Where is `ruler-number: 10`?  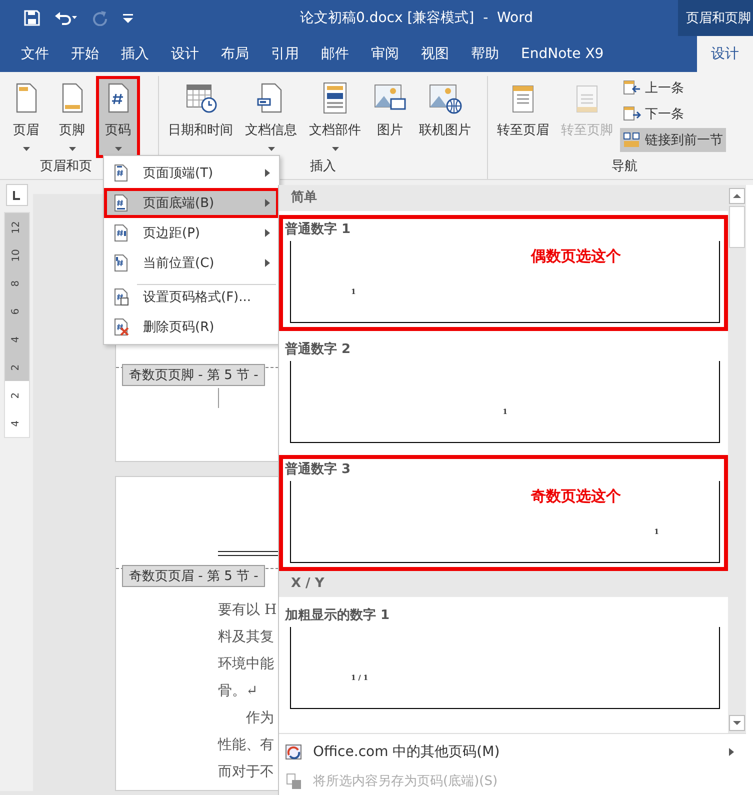 ruler-number: 10 is located at coordinates (16, 255).